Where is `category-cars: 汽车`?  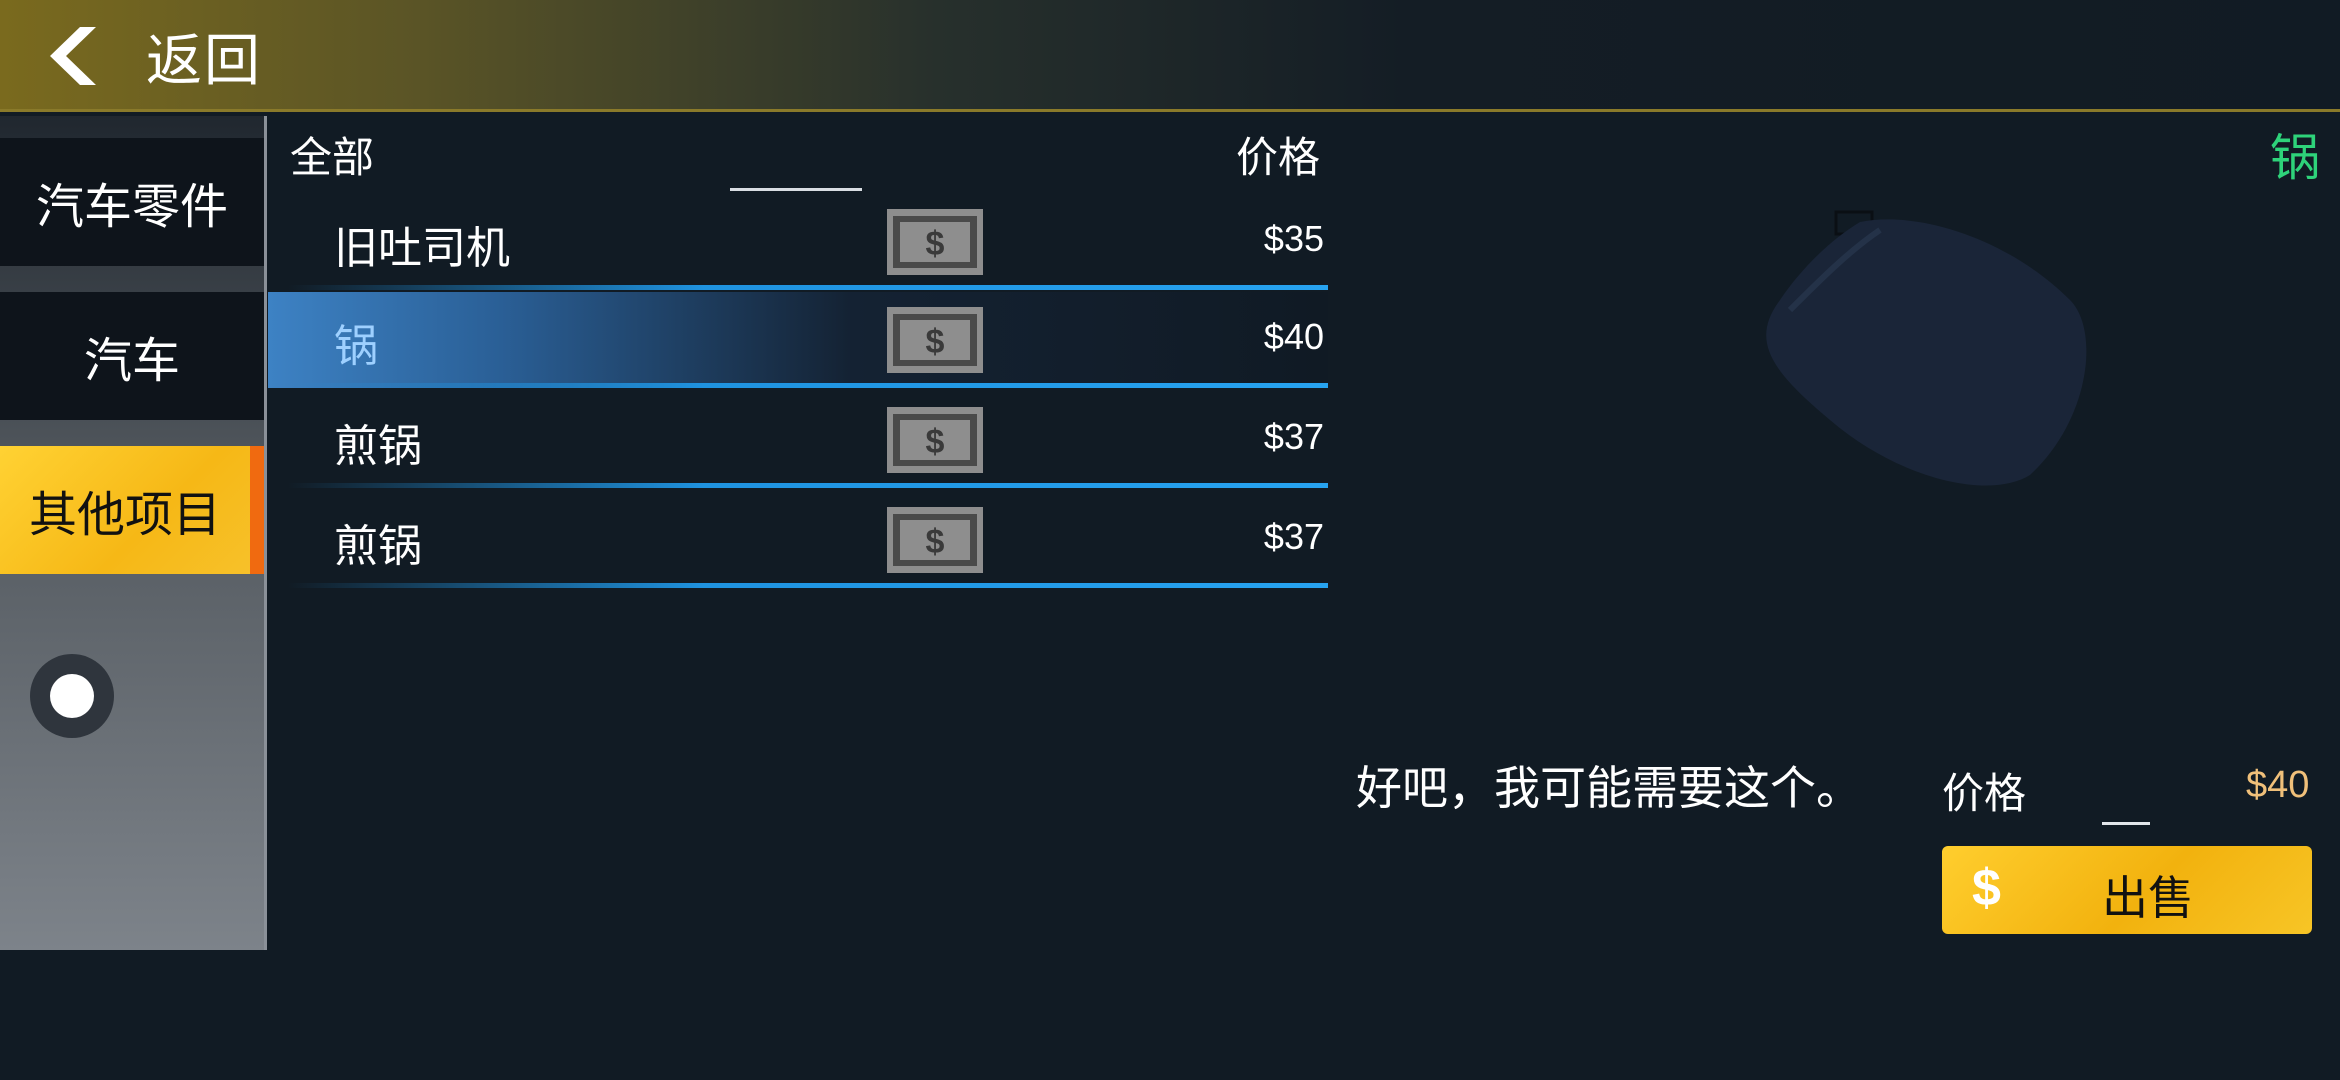
category-cars: 汽车 is located at coordinates (132, 356).